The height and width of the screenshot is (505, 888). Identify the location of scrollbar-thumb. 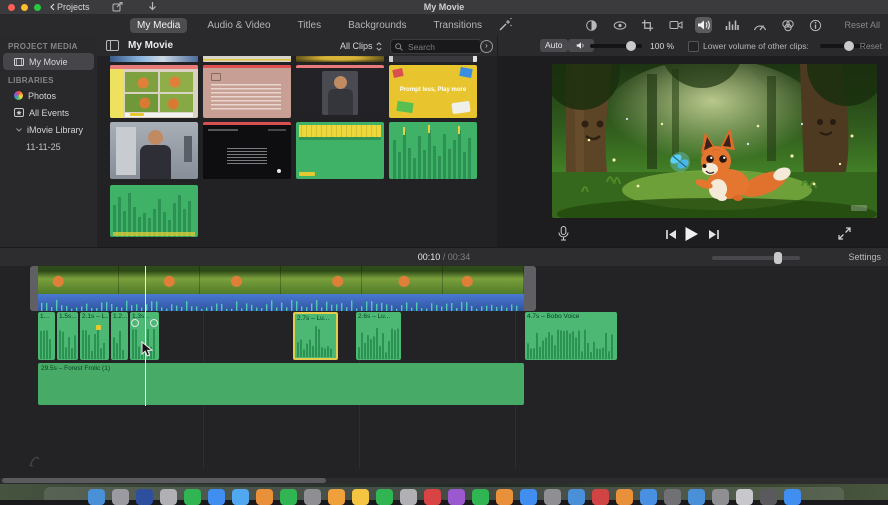
(164, 480).